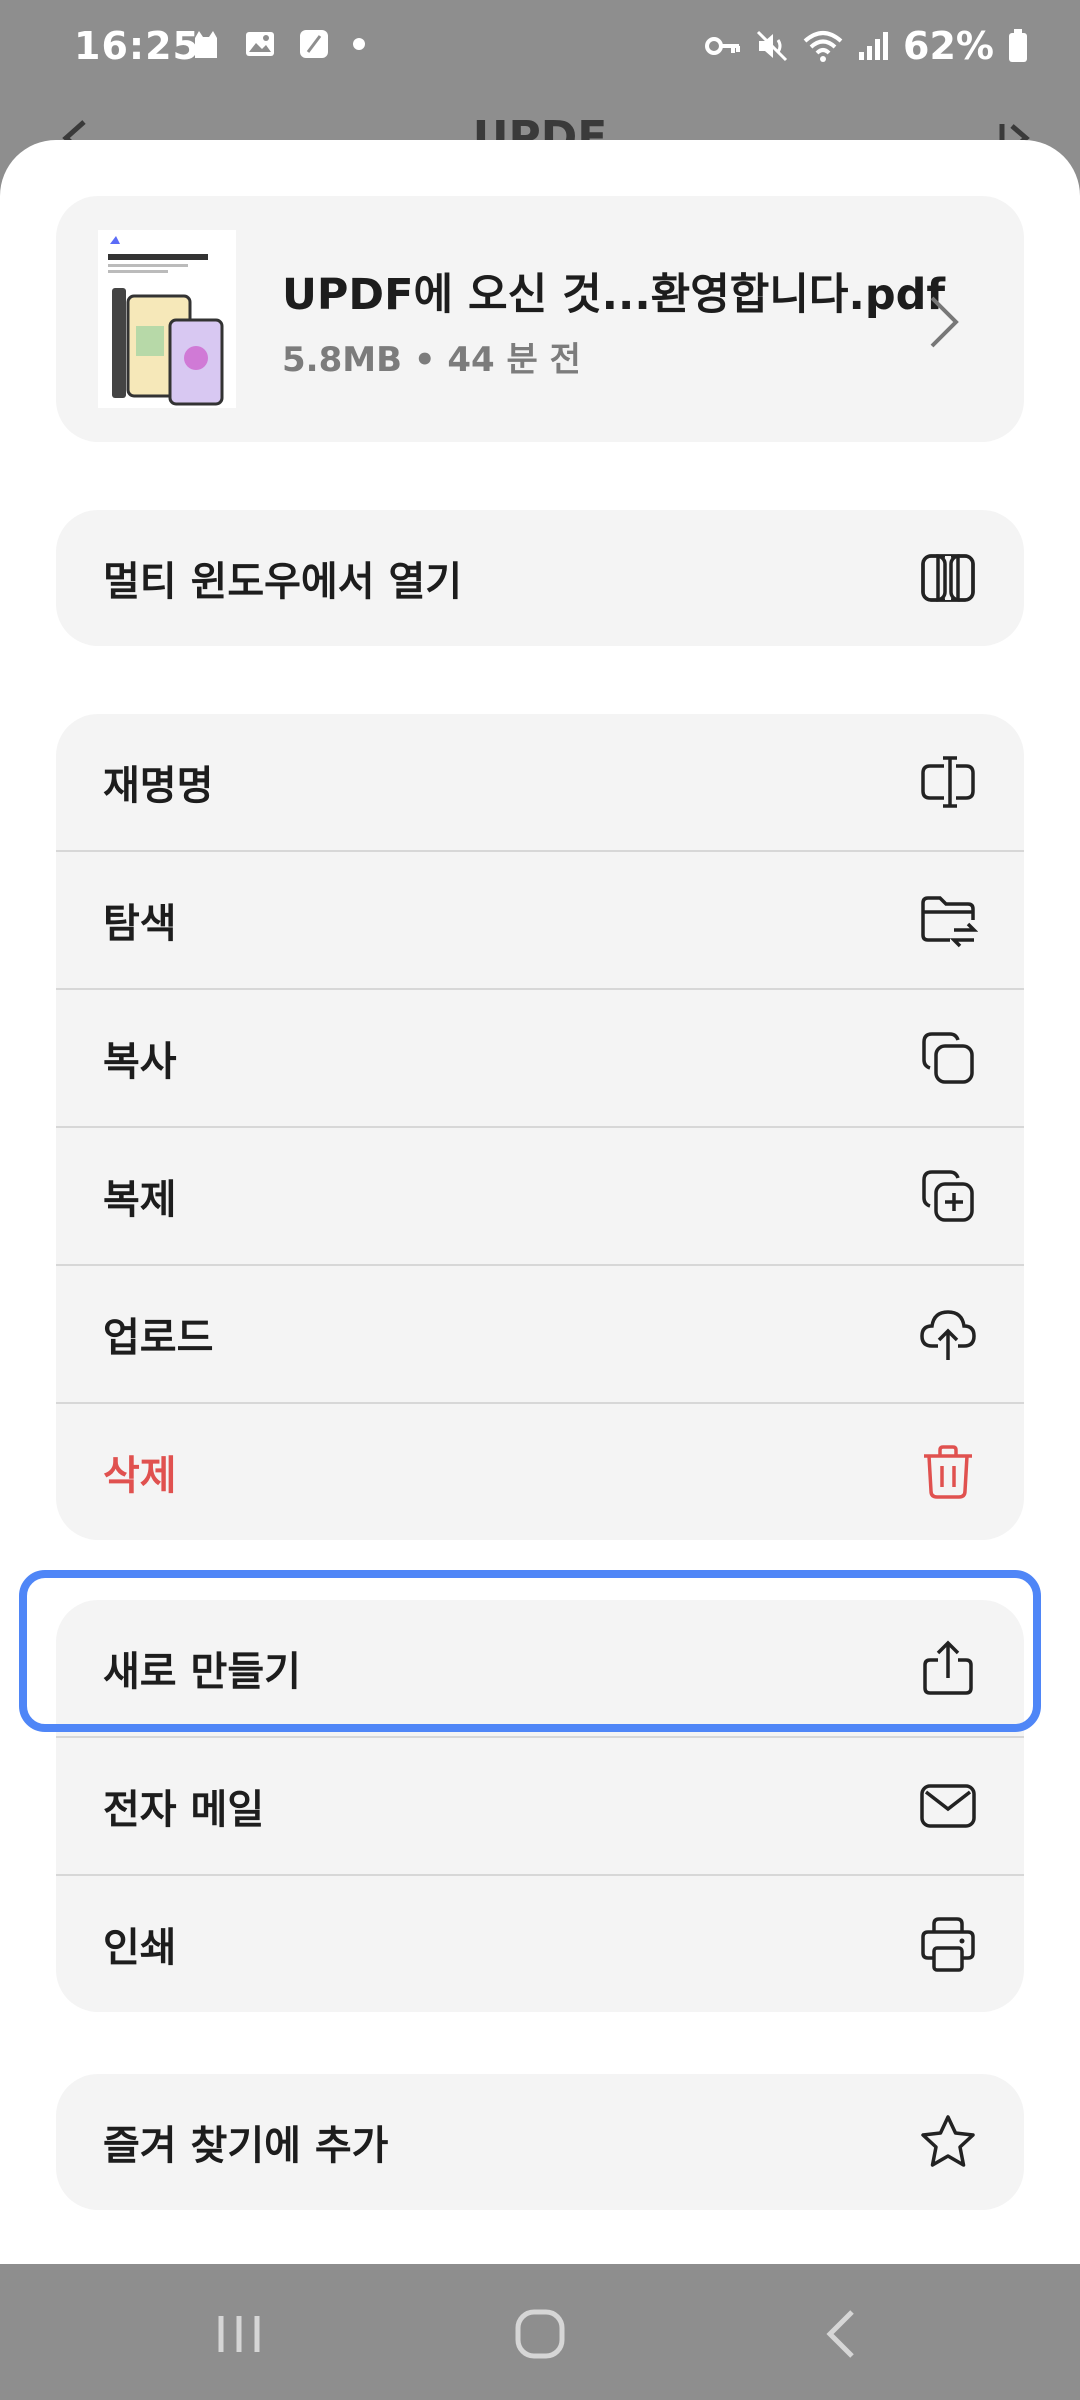 The image size is (1080, 2400). I want to click on menu-item-label: 복사, so click(140, 1062).